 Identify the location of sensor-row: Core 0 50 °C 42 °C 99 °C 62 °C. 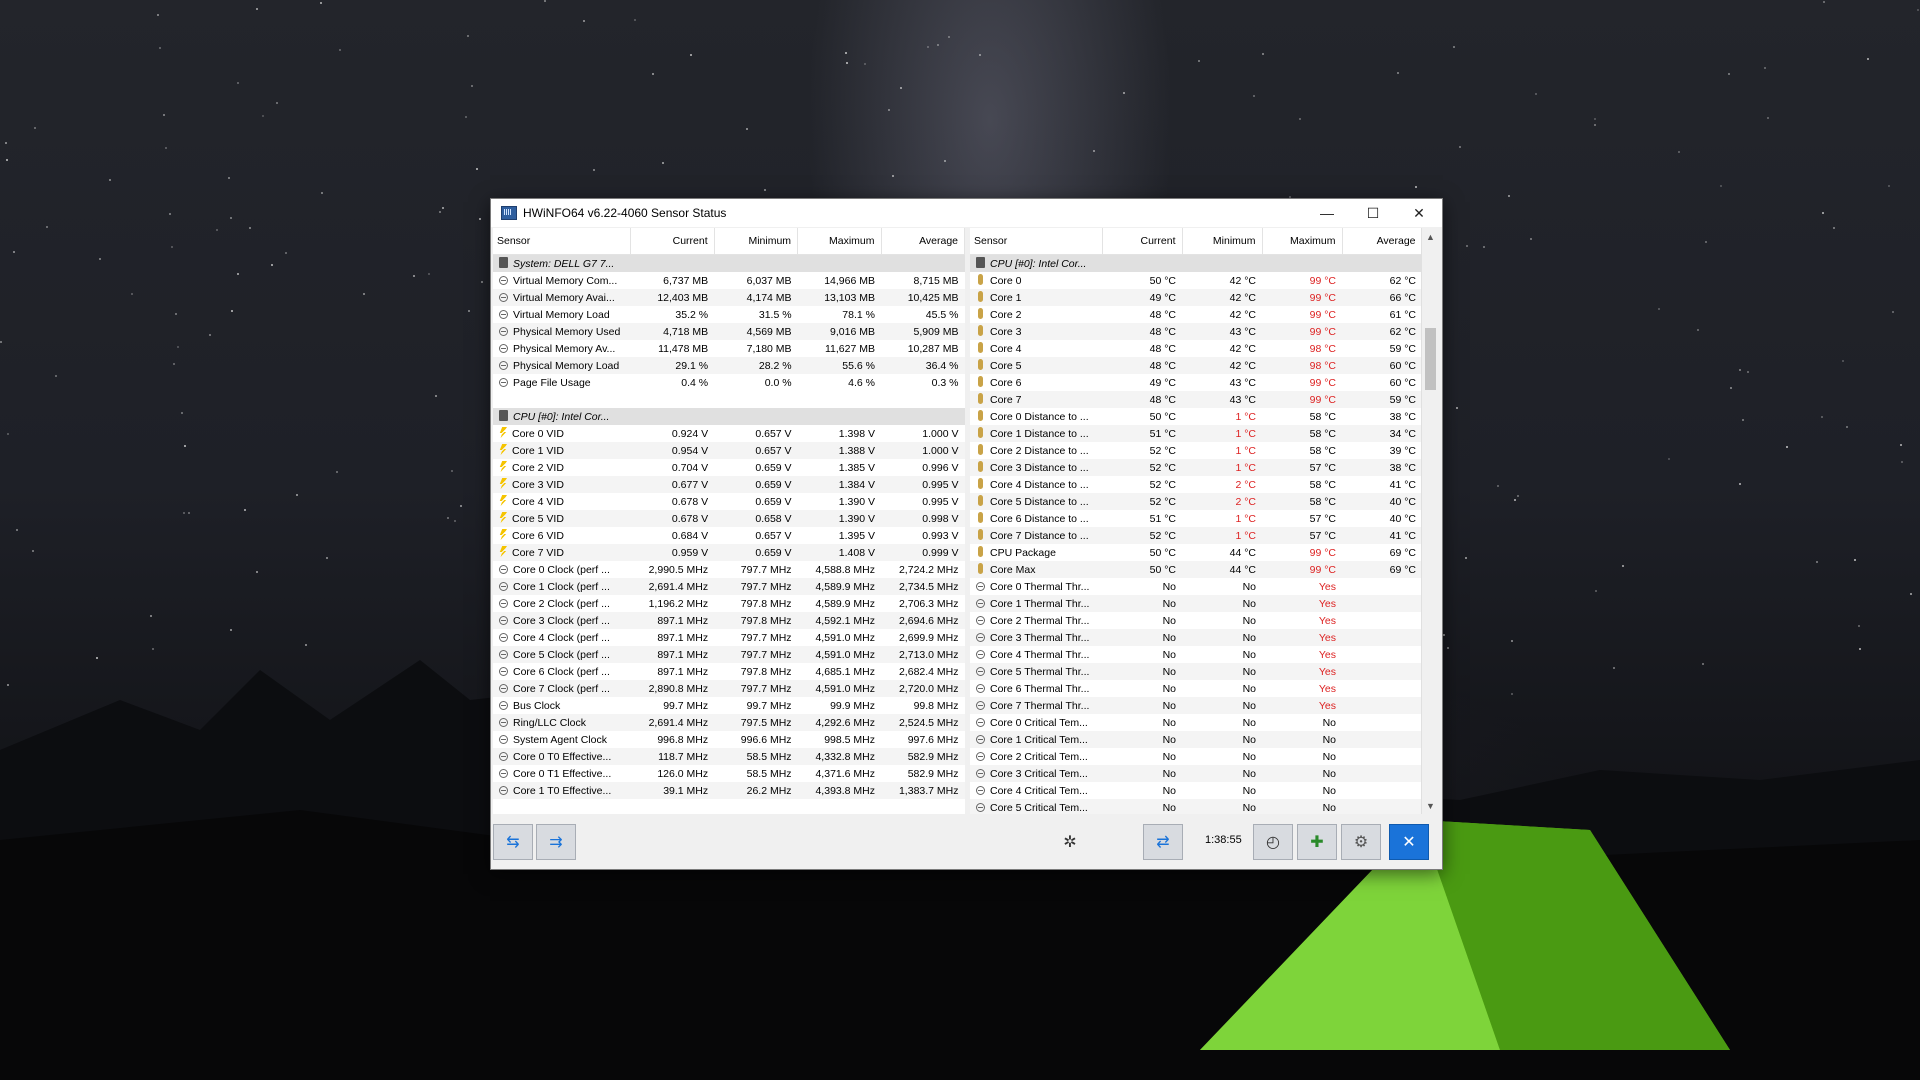
(1196, 280).